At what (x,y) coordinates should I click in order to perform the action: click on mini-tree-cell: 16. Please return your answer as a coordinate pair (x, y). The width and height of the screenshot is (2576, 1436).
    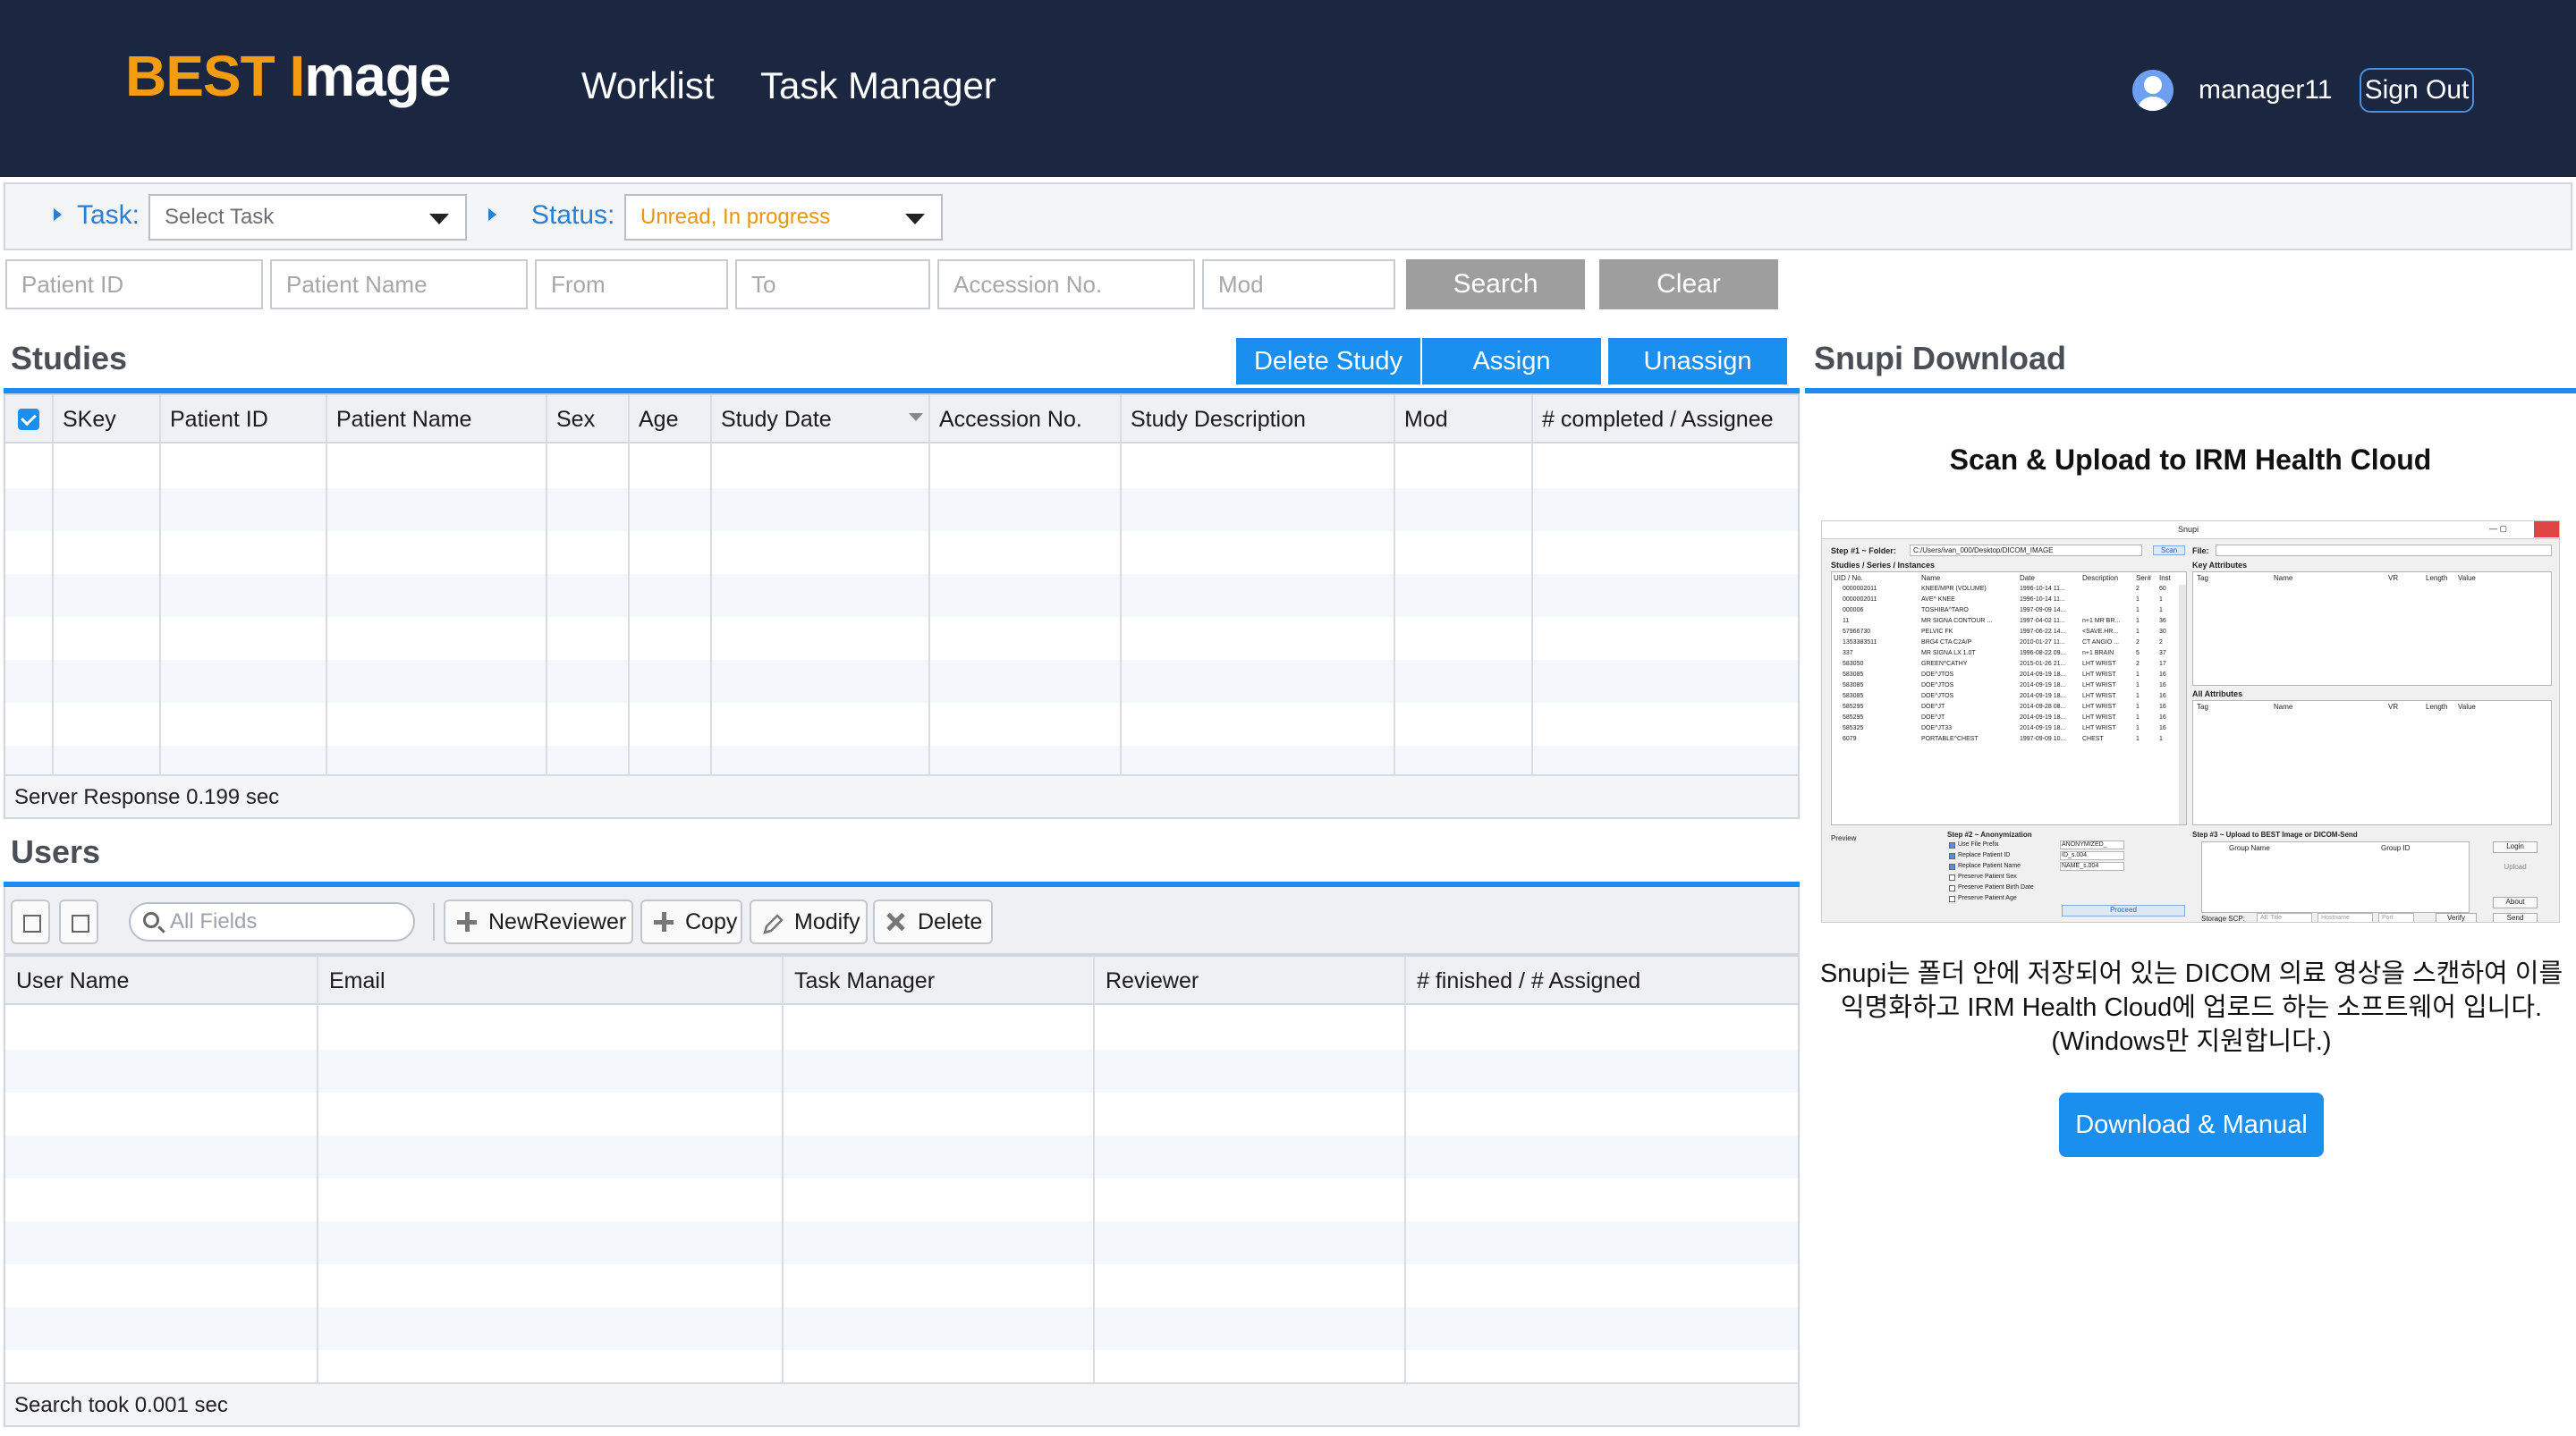
    Looking at the image, I should click on (2162, 675).